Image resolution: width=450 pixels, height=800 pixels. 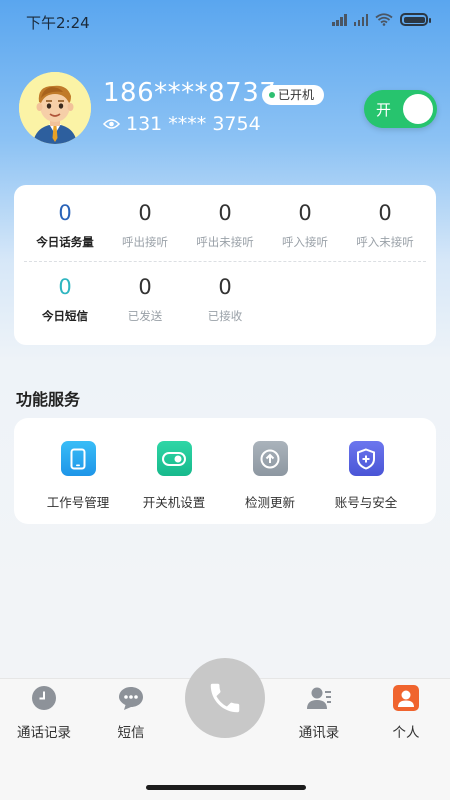 I want to click on power-toggle: 开, so click(x=400, y=109).